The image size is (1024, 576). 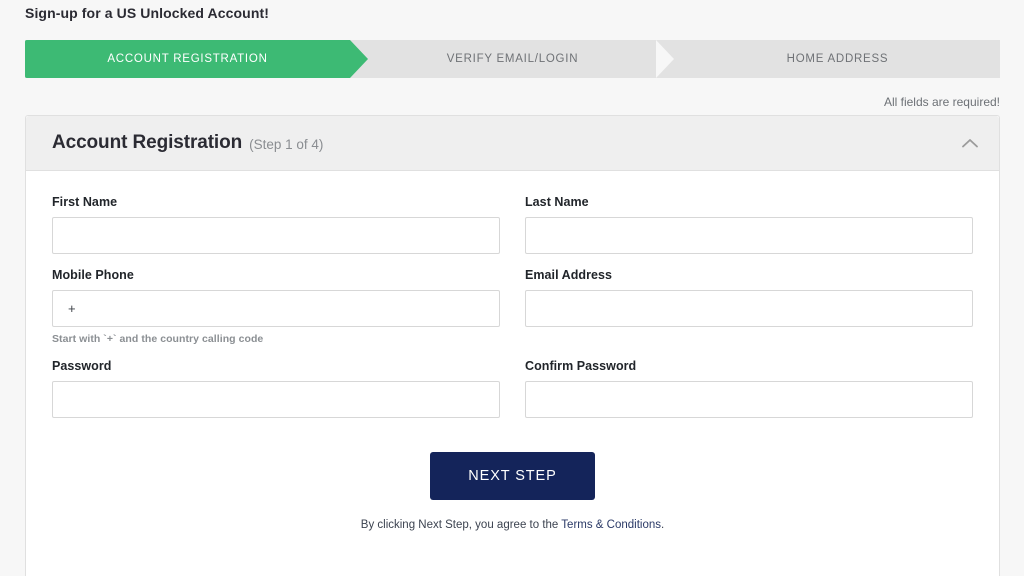 I want to click on password-label: Password, so click(x=82, y=366).